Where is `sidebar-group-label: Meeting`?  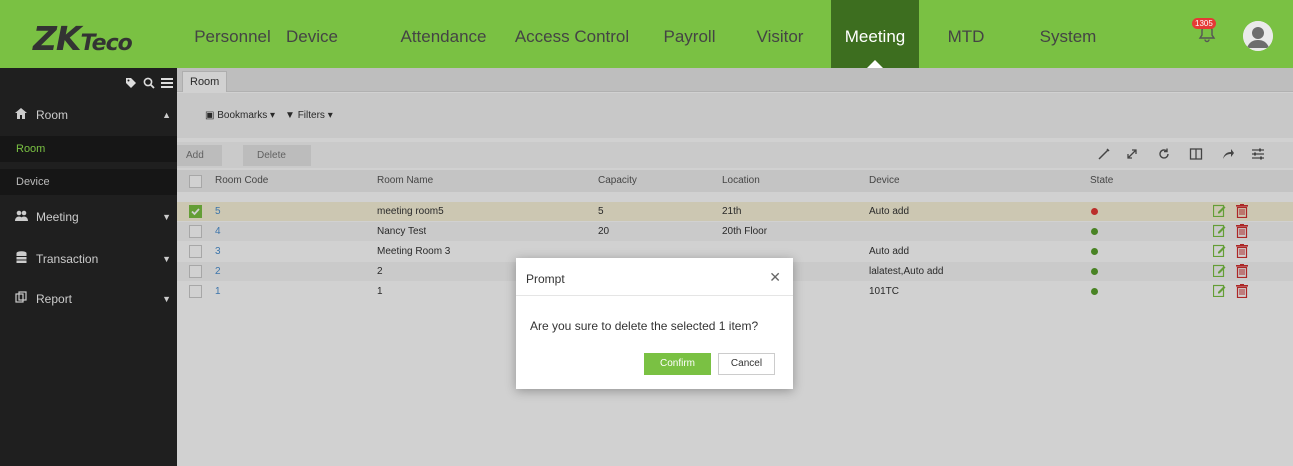
sidebar-group-label: Meeting is located at coordinates (57, 217).